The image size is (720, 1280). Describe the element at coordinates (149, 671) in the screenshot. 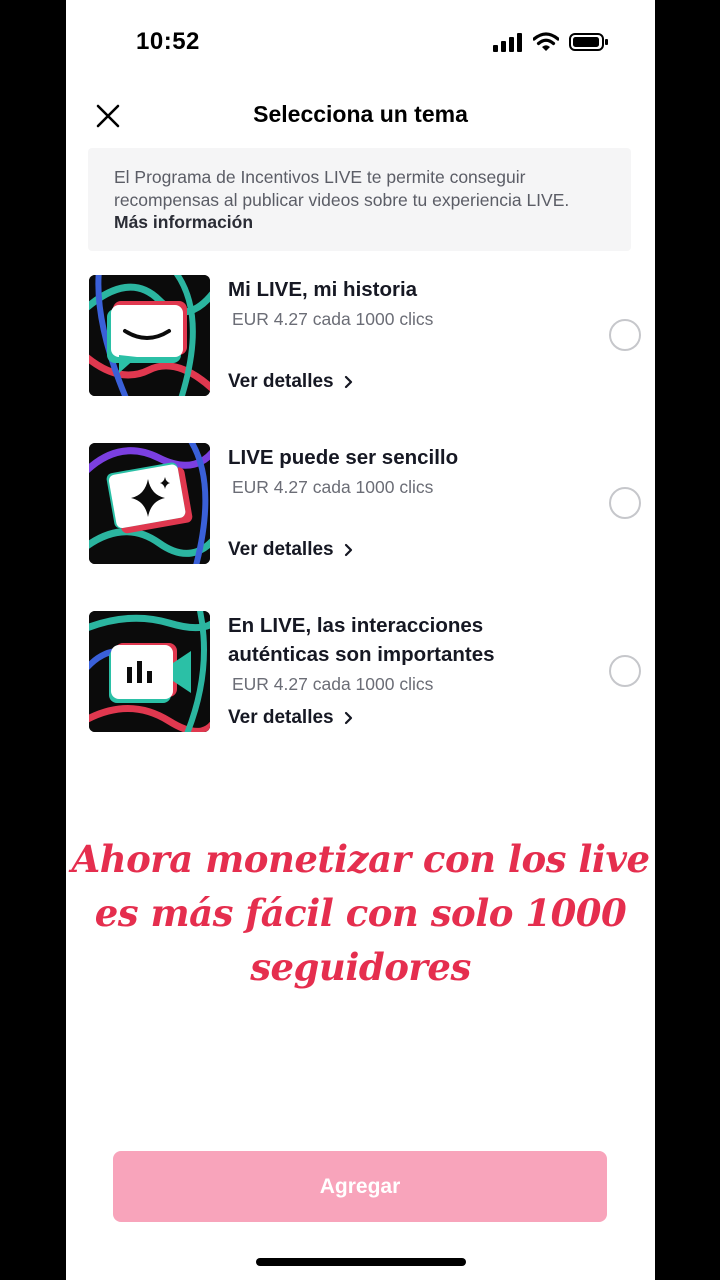

I see `video-camera-bars-icon` at that location.